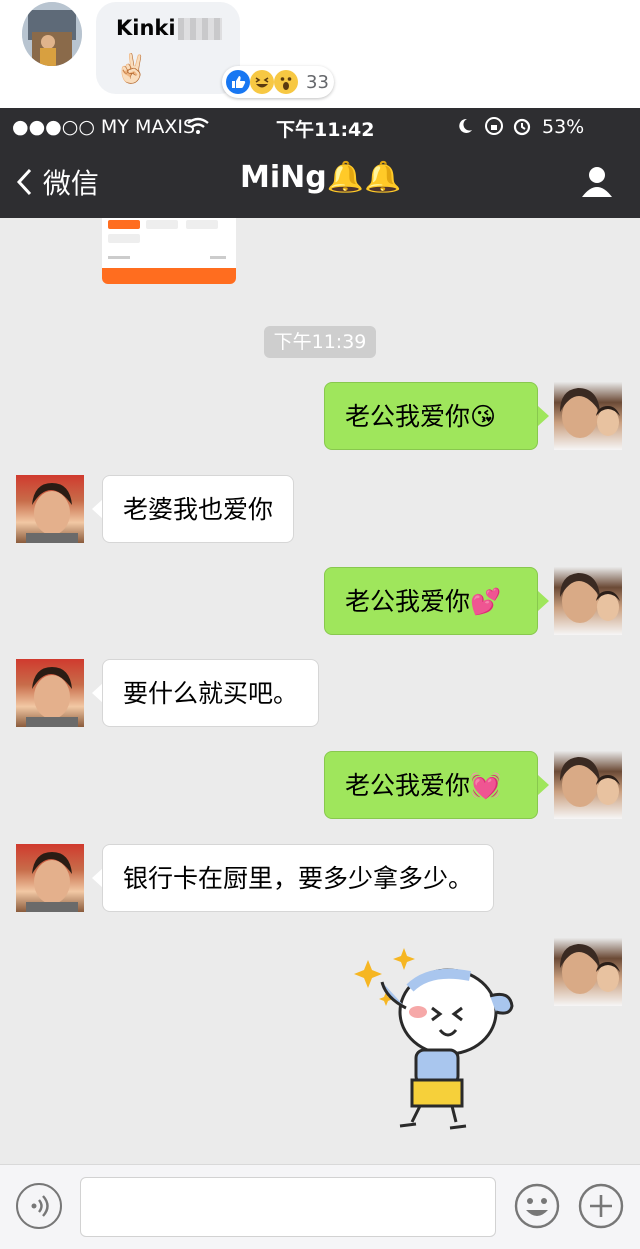 The width and height of the screenshot is (640, 1249). What do you see at coordinates (431, 416) in the screenshot?
I see `outgoing-message-bubble: 老公我爱你😘` at bounding box center [431, 416].